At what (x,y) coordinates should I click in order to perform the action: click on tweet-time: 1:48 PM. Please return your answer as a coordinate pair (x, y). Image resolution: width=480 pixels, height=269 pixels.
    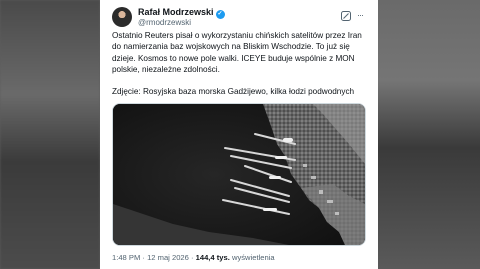
    Looking at the image, I should click on (126, 257).